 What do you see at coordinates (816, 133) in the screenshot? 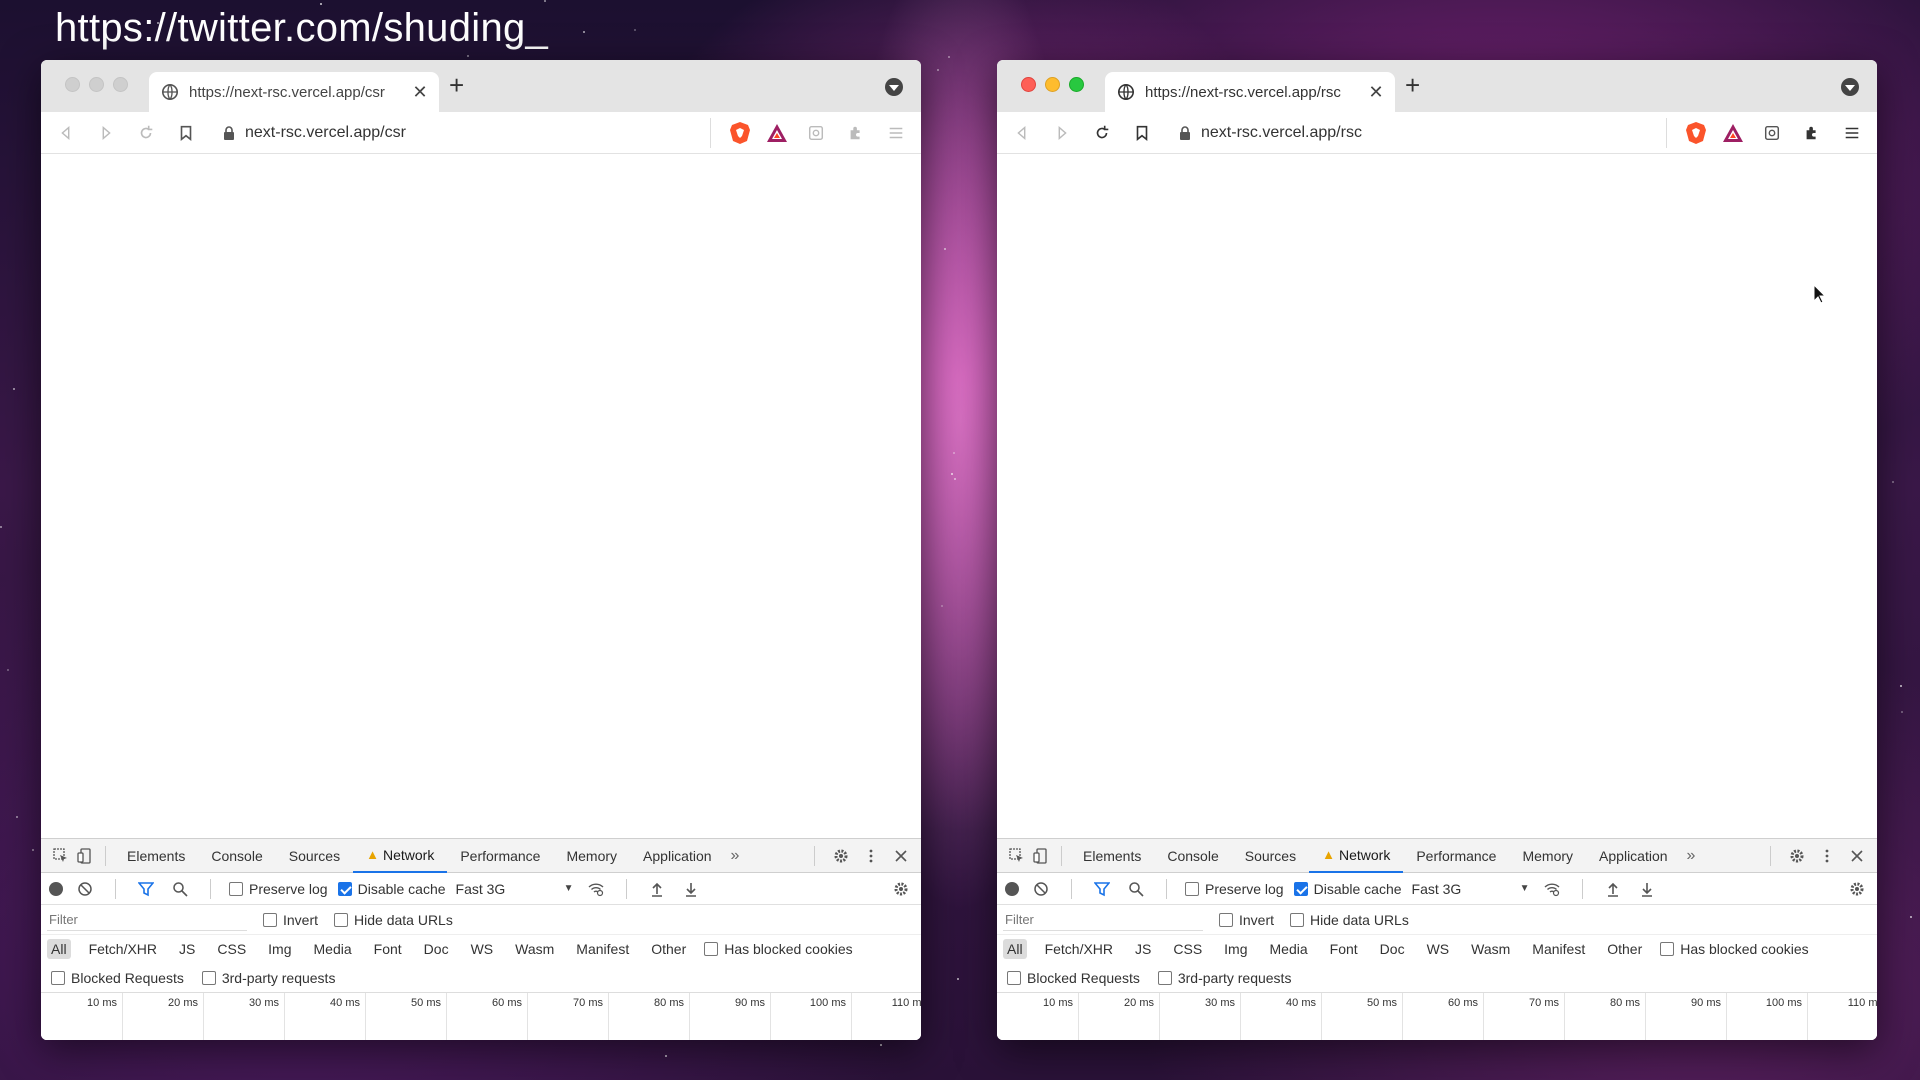
I see `screenshot-icon` at bounding box center [816, 133].